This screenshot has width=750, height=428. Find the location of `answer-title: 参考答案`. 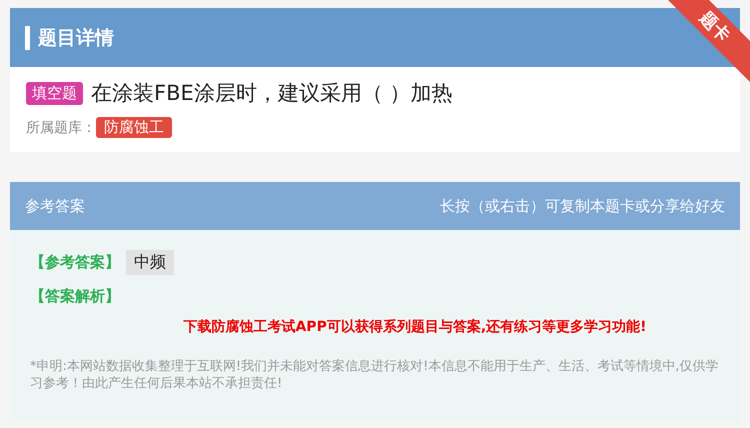

answer-title: 参考答案 is located at coordinates (55, 206).